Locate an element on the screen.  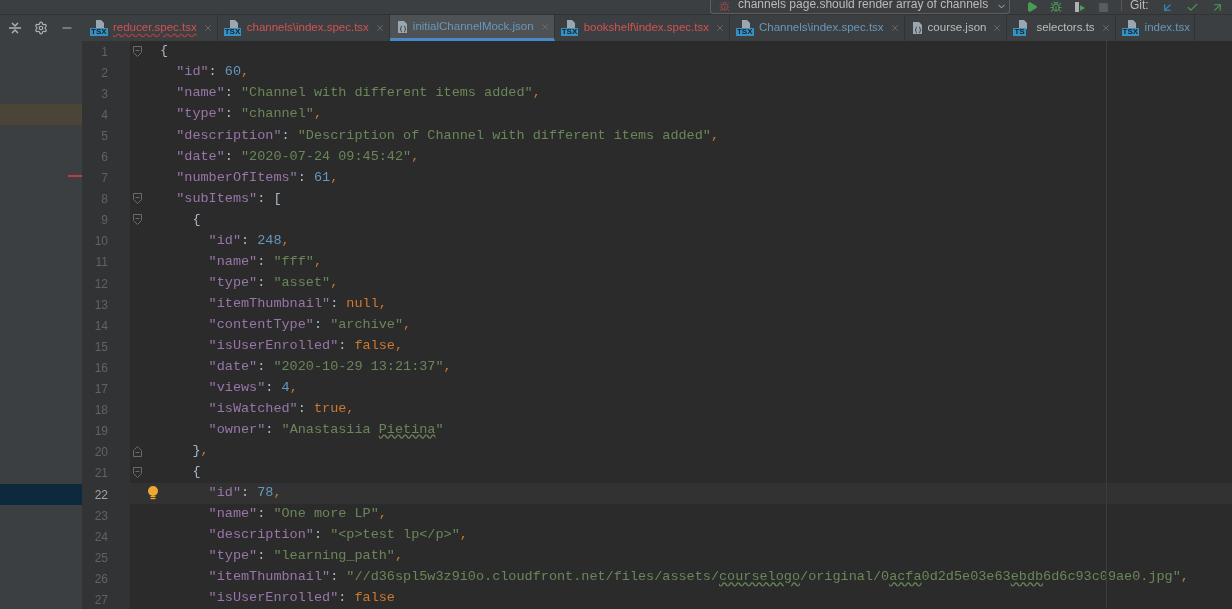
code-line: "subItems": [ is located at coordinates (228, 198).